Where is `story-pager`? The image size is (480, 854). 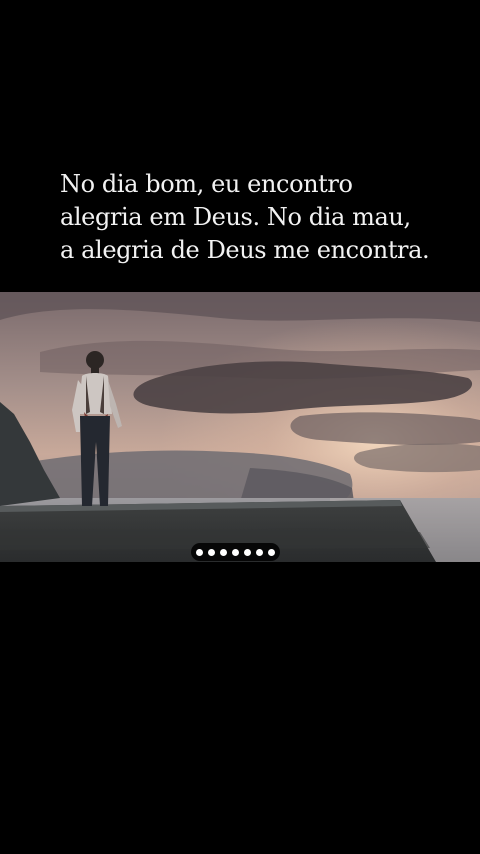
story-pager is located at coordinates (235, 552).